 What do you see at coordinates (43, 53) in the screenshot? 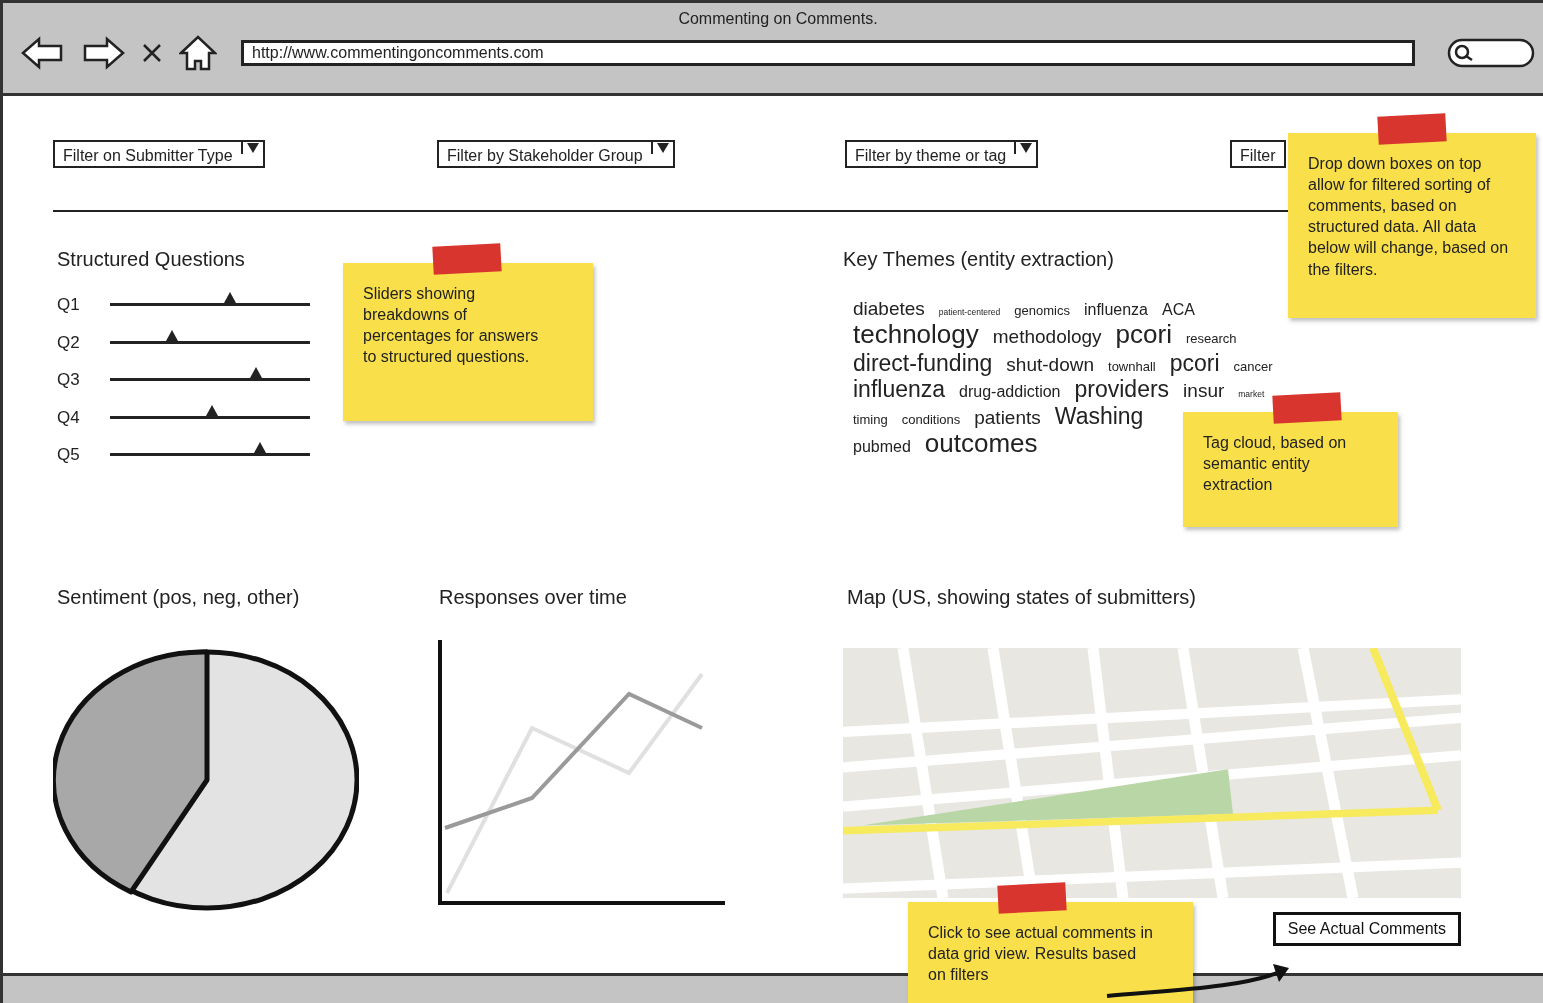
I see `back-icon` at bounding box center [43, 53].